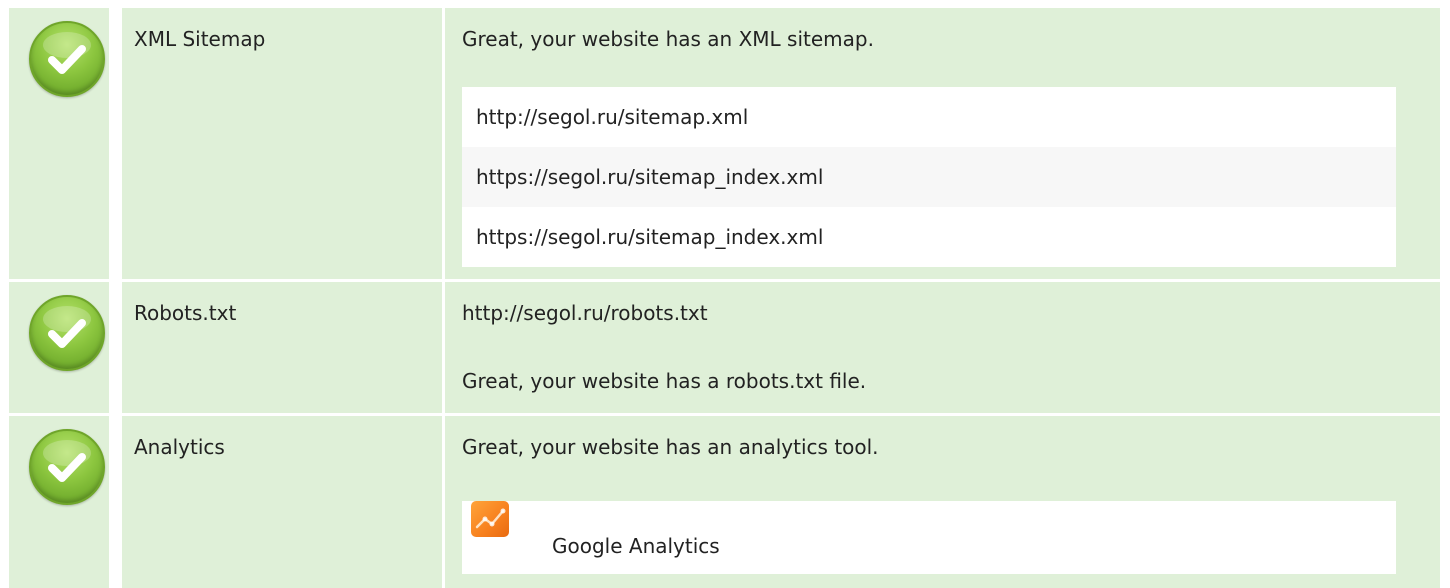 The width and height of the screenshot is (1450, 588). Describe the element at coordinates (185, 313) in the screenshot. I see `row-label: Robots.txt` at that location.